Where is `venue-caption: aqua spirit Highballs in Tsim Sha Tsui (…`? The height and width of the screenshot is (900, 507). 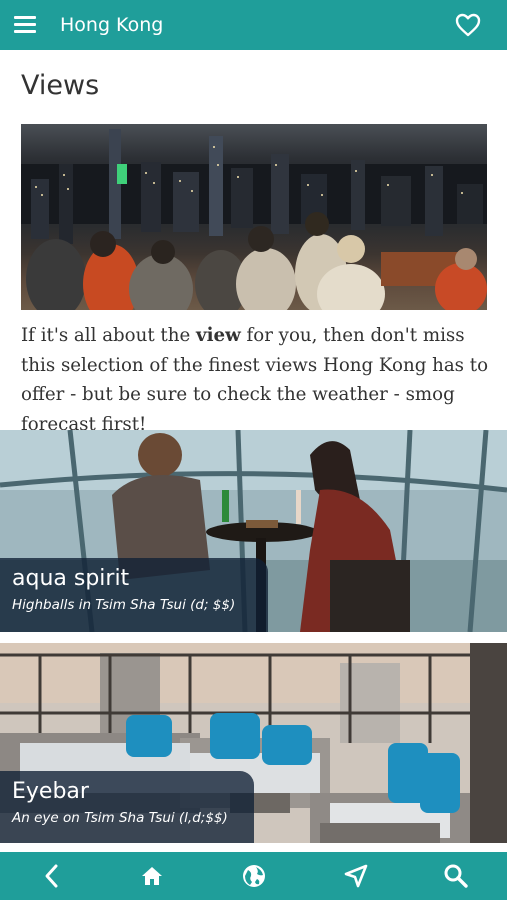
venue-caption: aqua spirit Highballs in Tsim Sha Tsui (… is located at coordinates (134, 595).